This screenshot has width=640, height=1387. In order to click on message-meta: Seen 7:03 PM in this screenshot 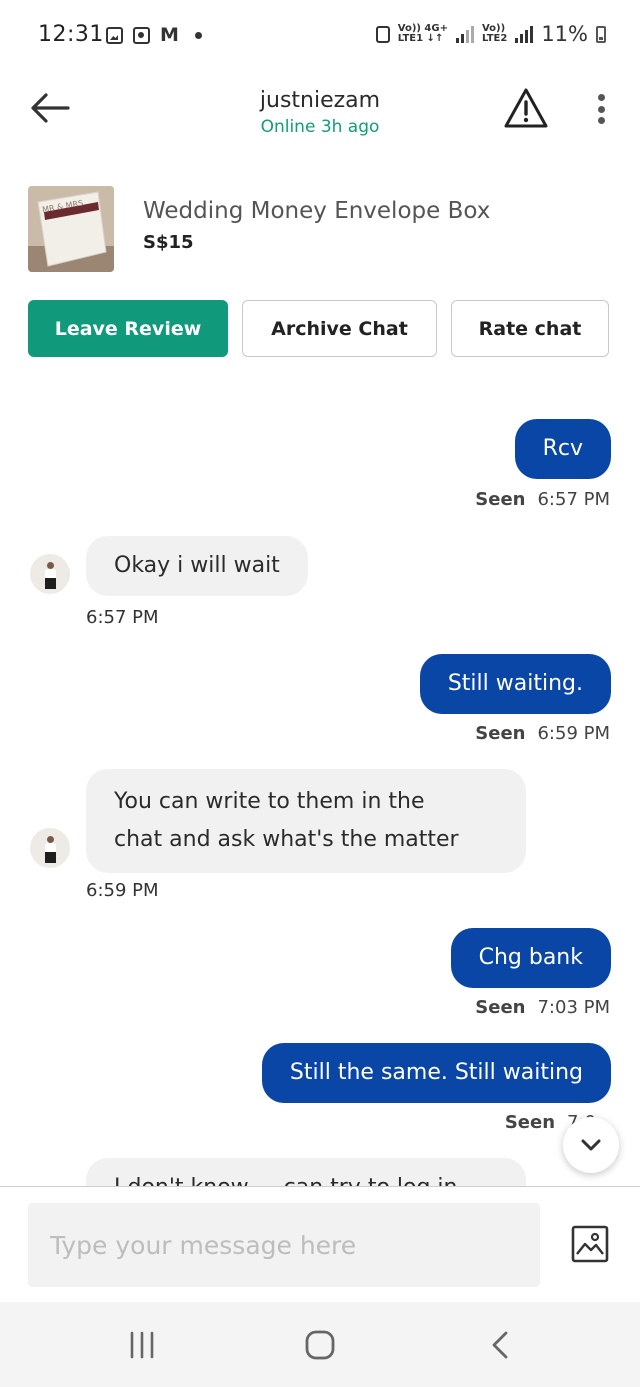, I will do `click(542, 1007)`.